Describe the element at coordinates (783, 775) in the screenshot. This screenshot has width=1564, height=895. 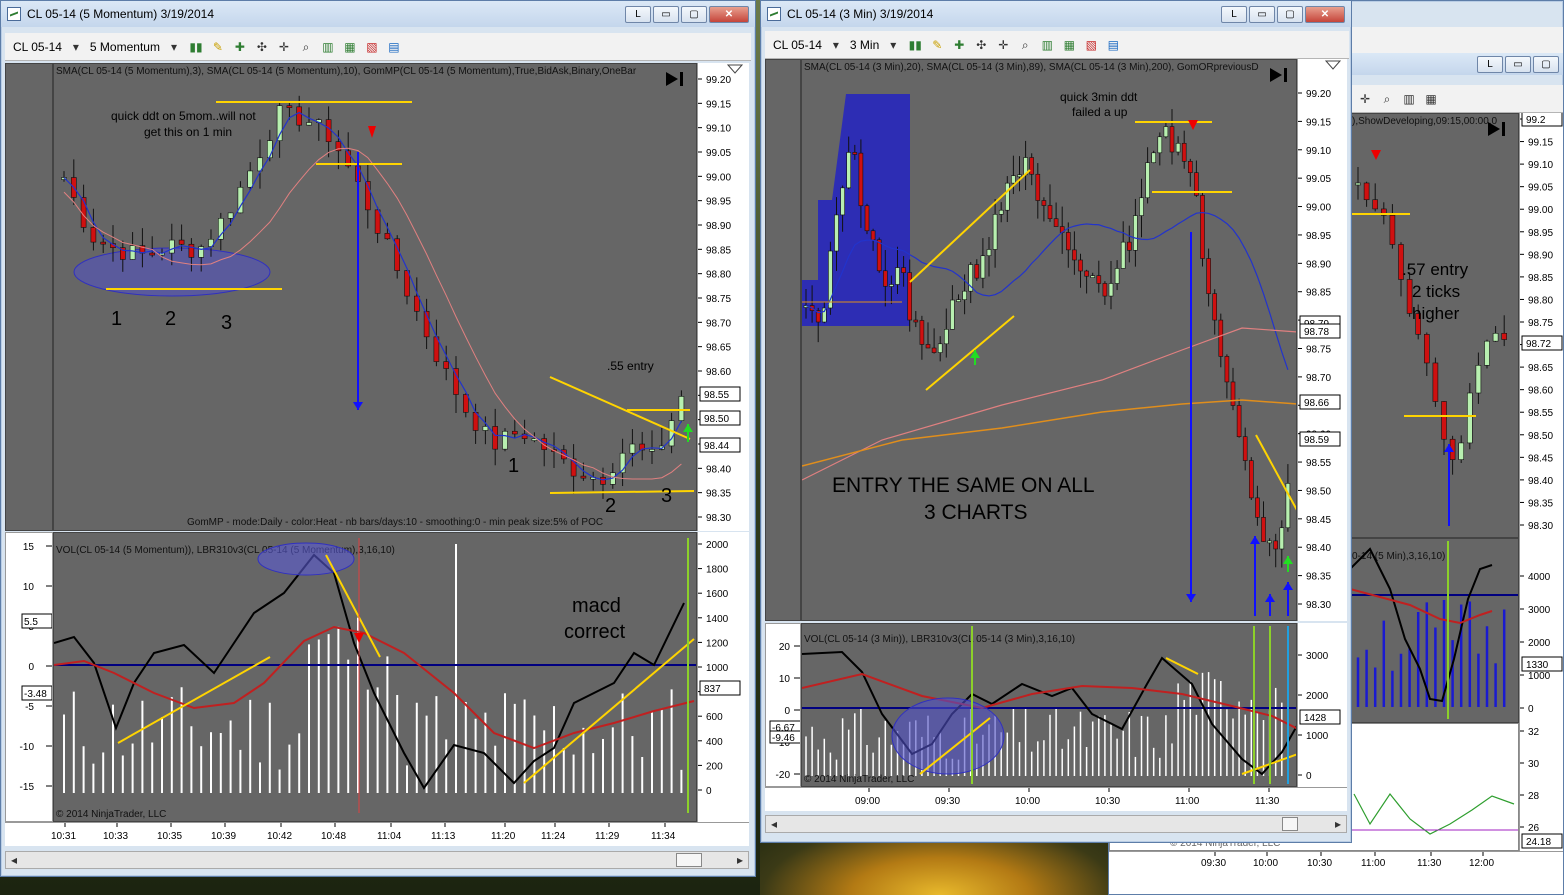
I see `osc-tick-label: -20` at that location.